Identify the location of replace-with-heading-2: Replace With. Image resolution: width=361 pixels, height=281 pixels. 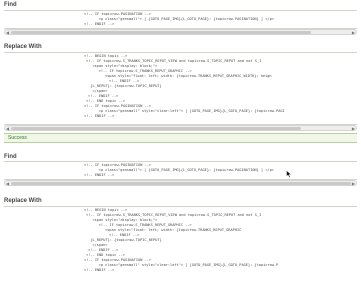
(23, 201).